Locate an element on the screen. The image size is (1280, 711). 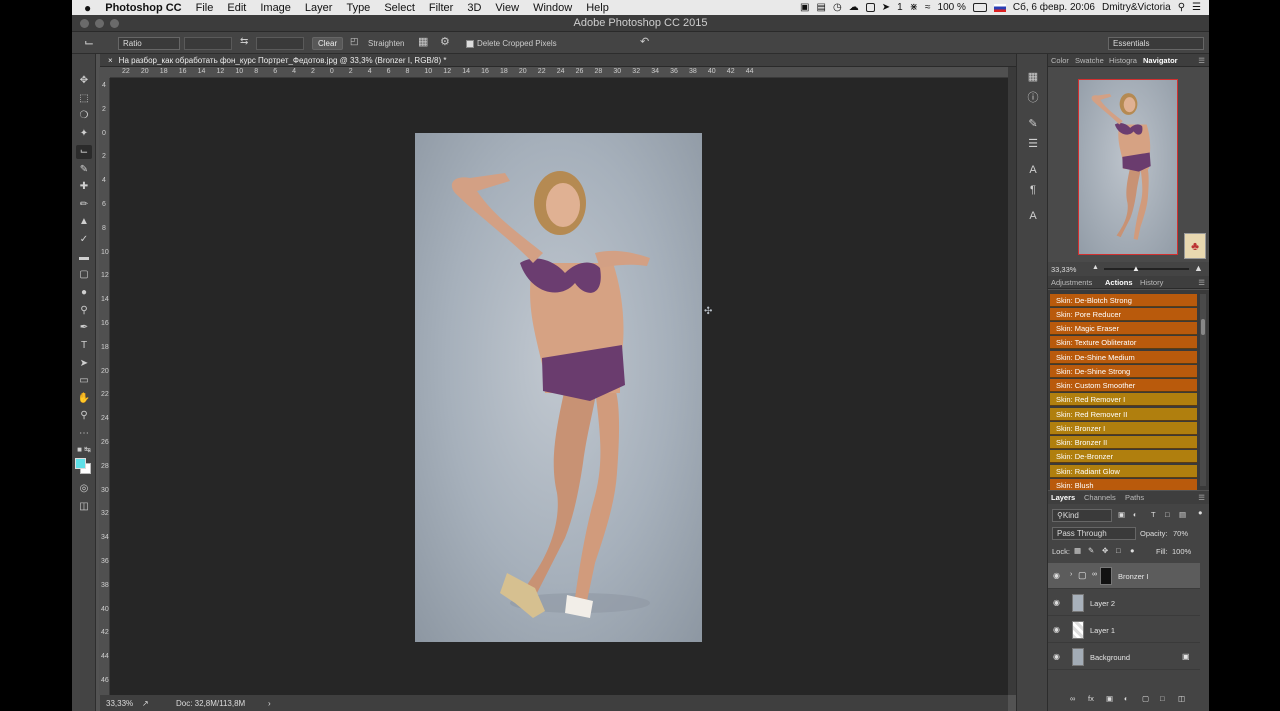
menu-file: File is located at coordinates (205, 8).